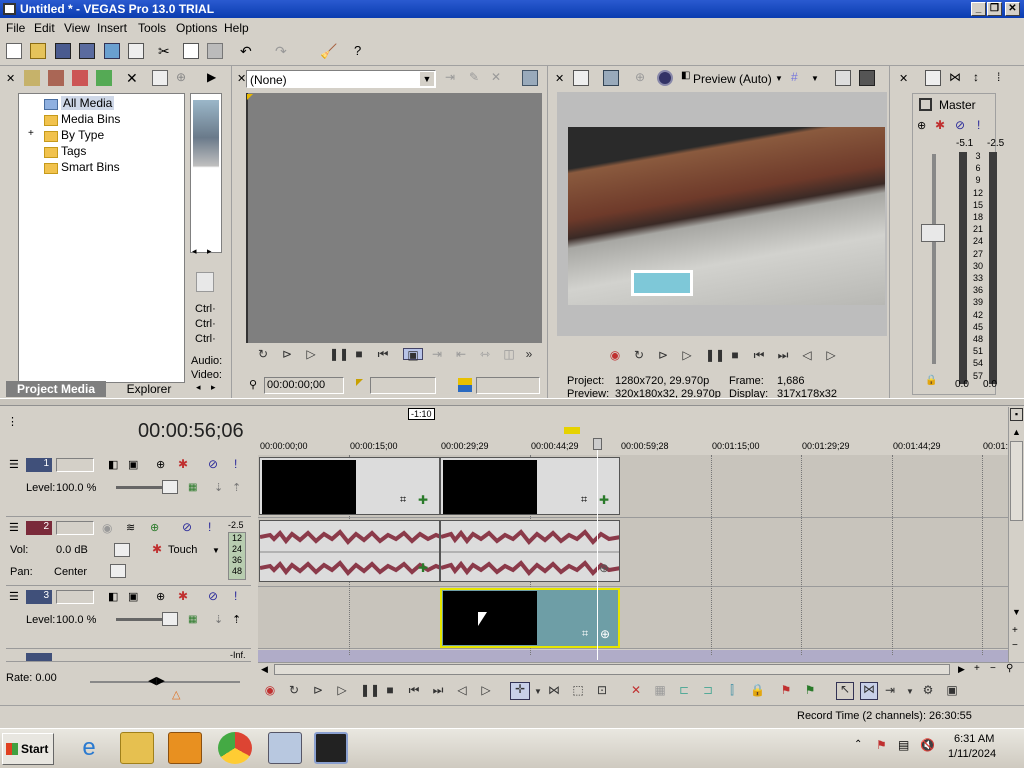  What do you see at coordinates (191, 431) in the screenshot?
I see `cursor-position: 00:00:56;06` at bounding box center [191, 431].